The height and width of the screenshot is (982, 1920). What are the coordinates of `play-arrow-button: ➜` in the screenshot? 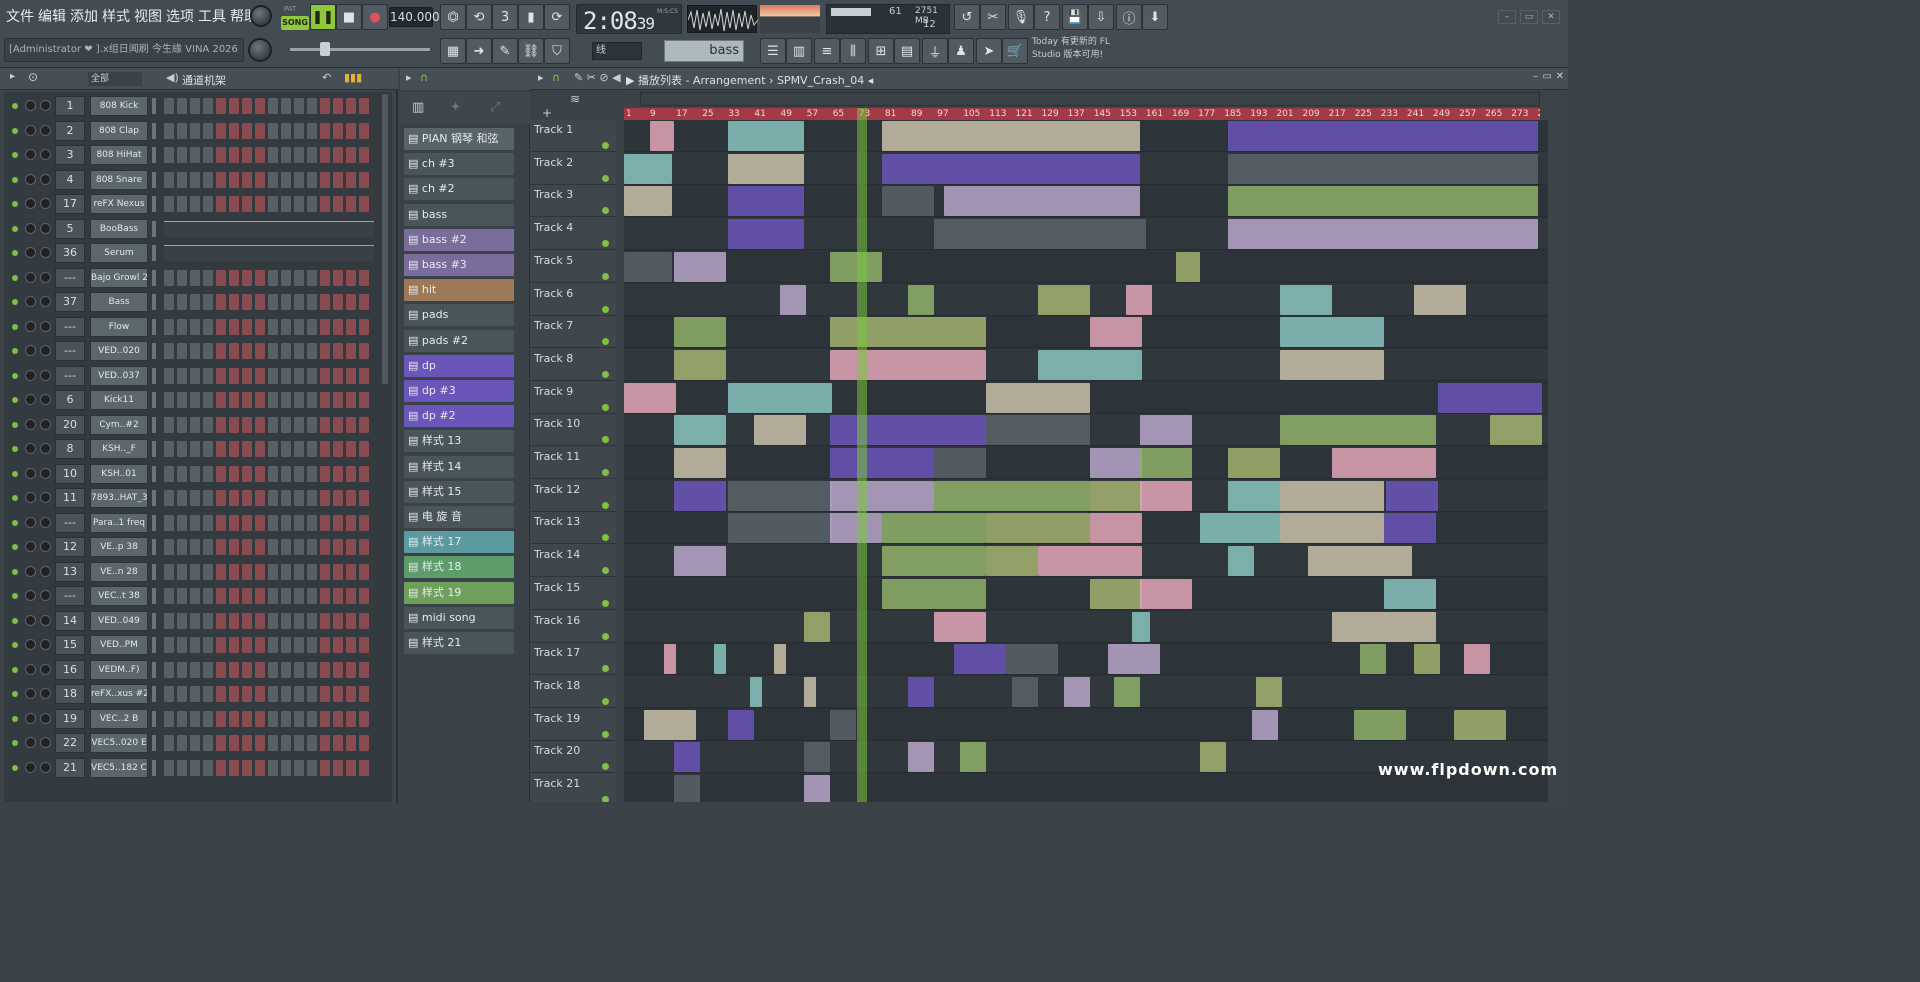 It's located at (479, 51).